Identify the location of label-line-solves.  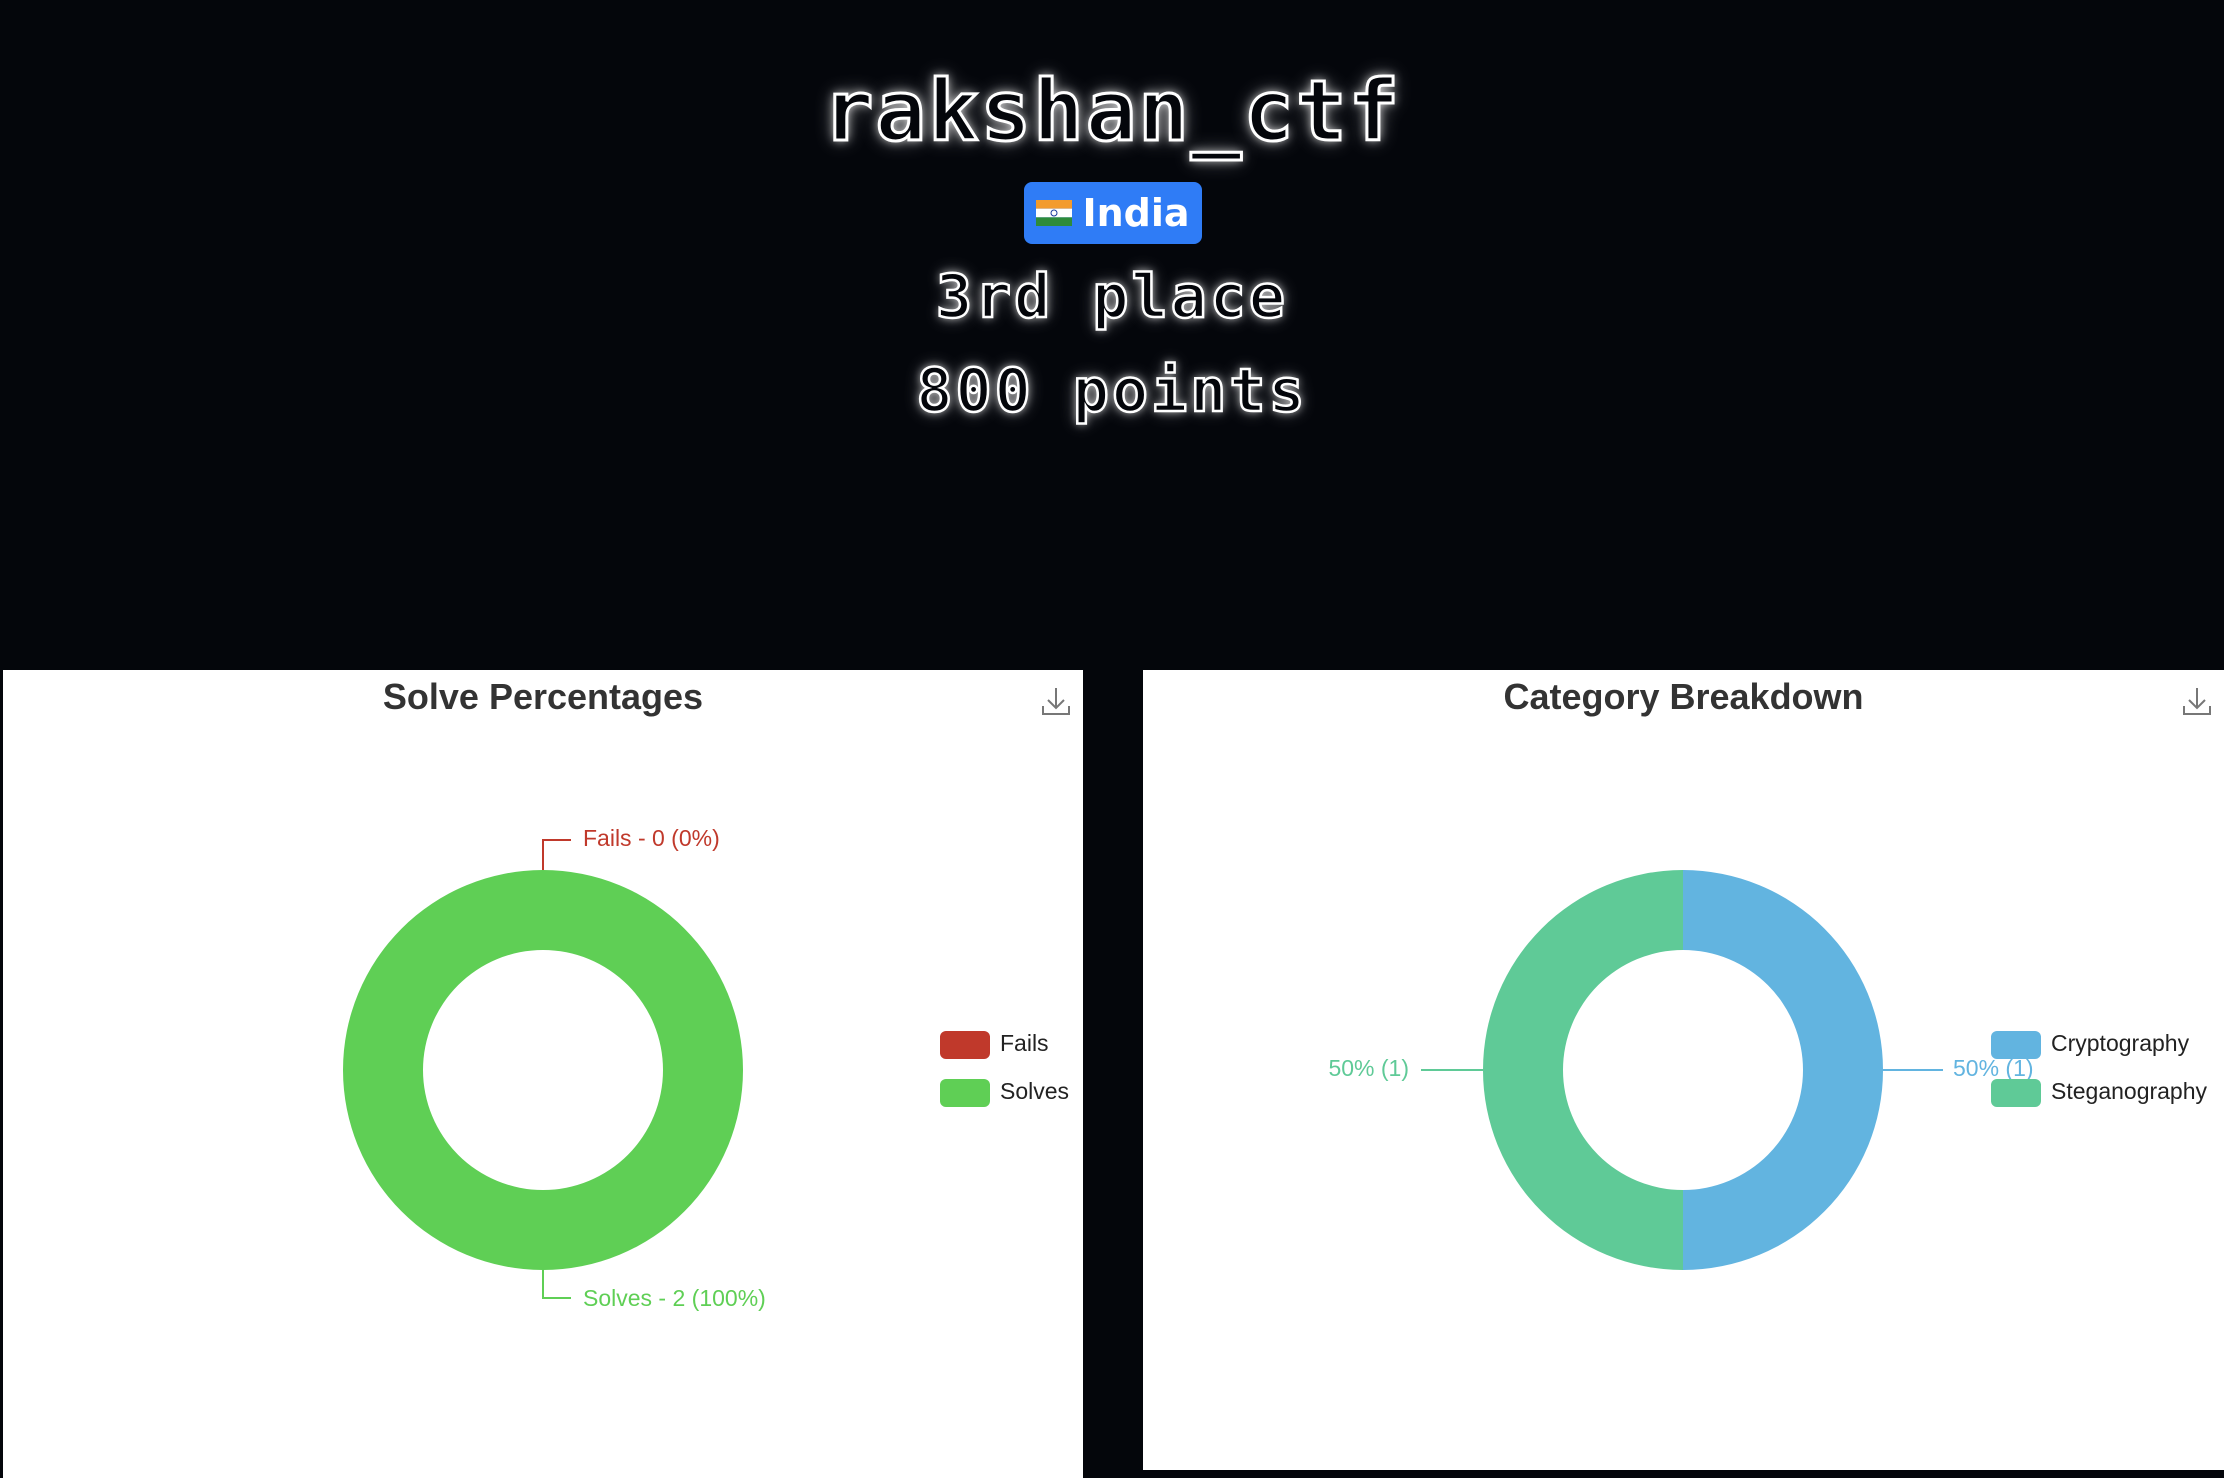
(556, 1284).